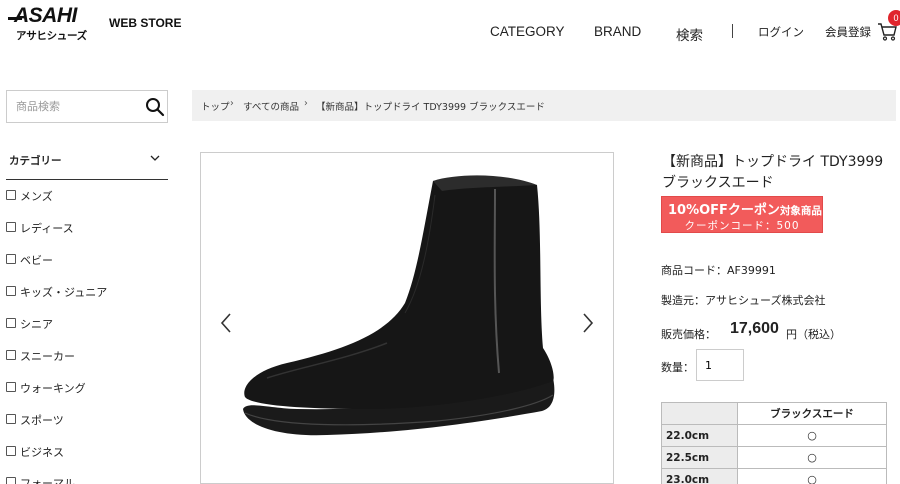 The width and height of the screenshot is (900, 484). What do you see at coordinates (688, 334) in the screenshot?
I see `price-label: 販売価格：` at bounding box center [688, 334].